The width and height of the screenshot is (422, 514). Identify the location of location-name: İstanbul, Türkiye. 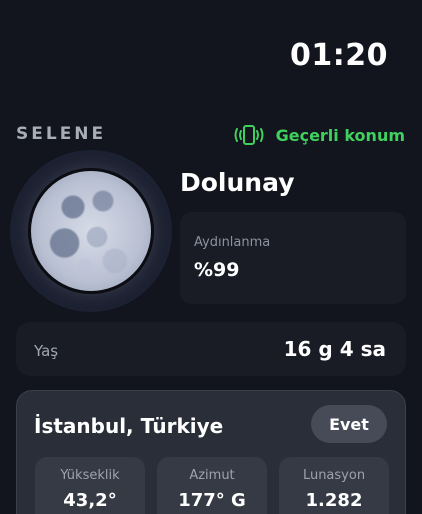
(129, 426).